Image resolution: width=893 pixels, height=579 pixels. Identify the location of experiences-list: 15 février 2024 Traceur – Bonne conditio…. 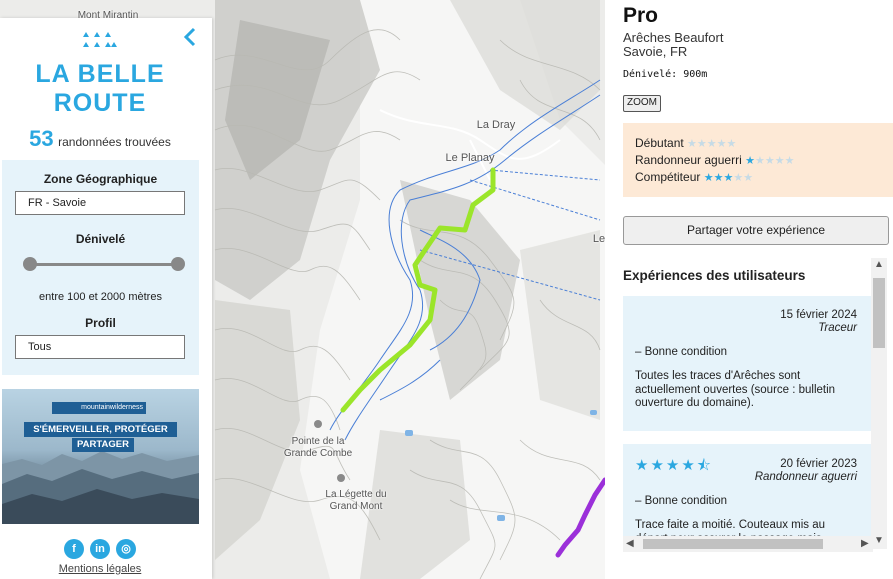
(747, 416).